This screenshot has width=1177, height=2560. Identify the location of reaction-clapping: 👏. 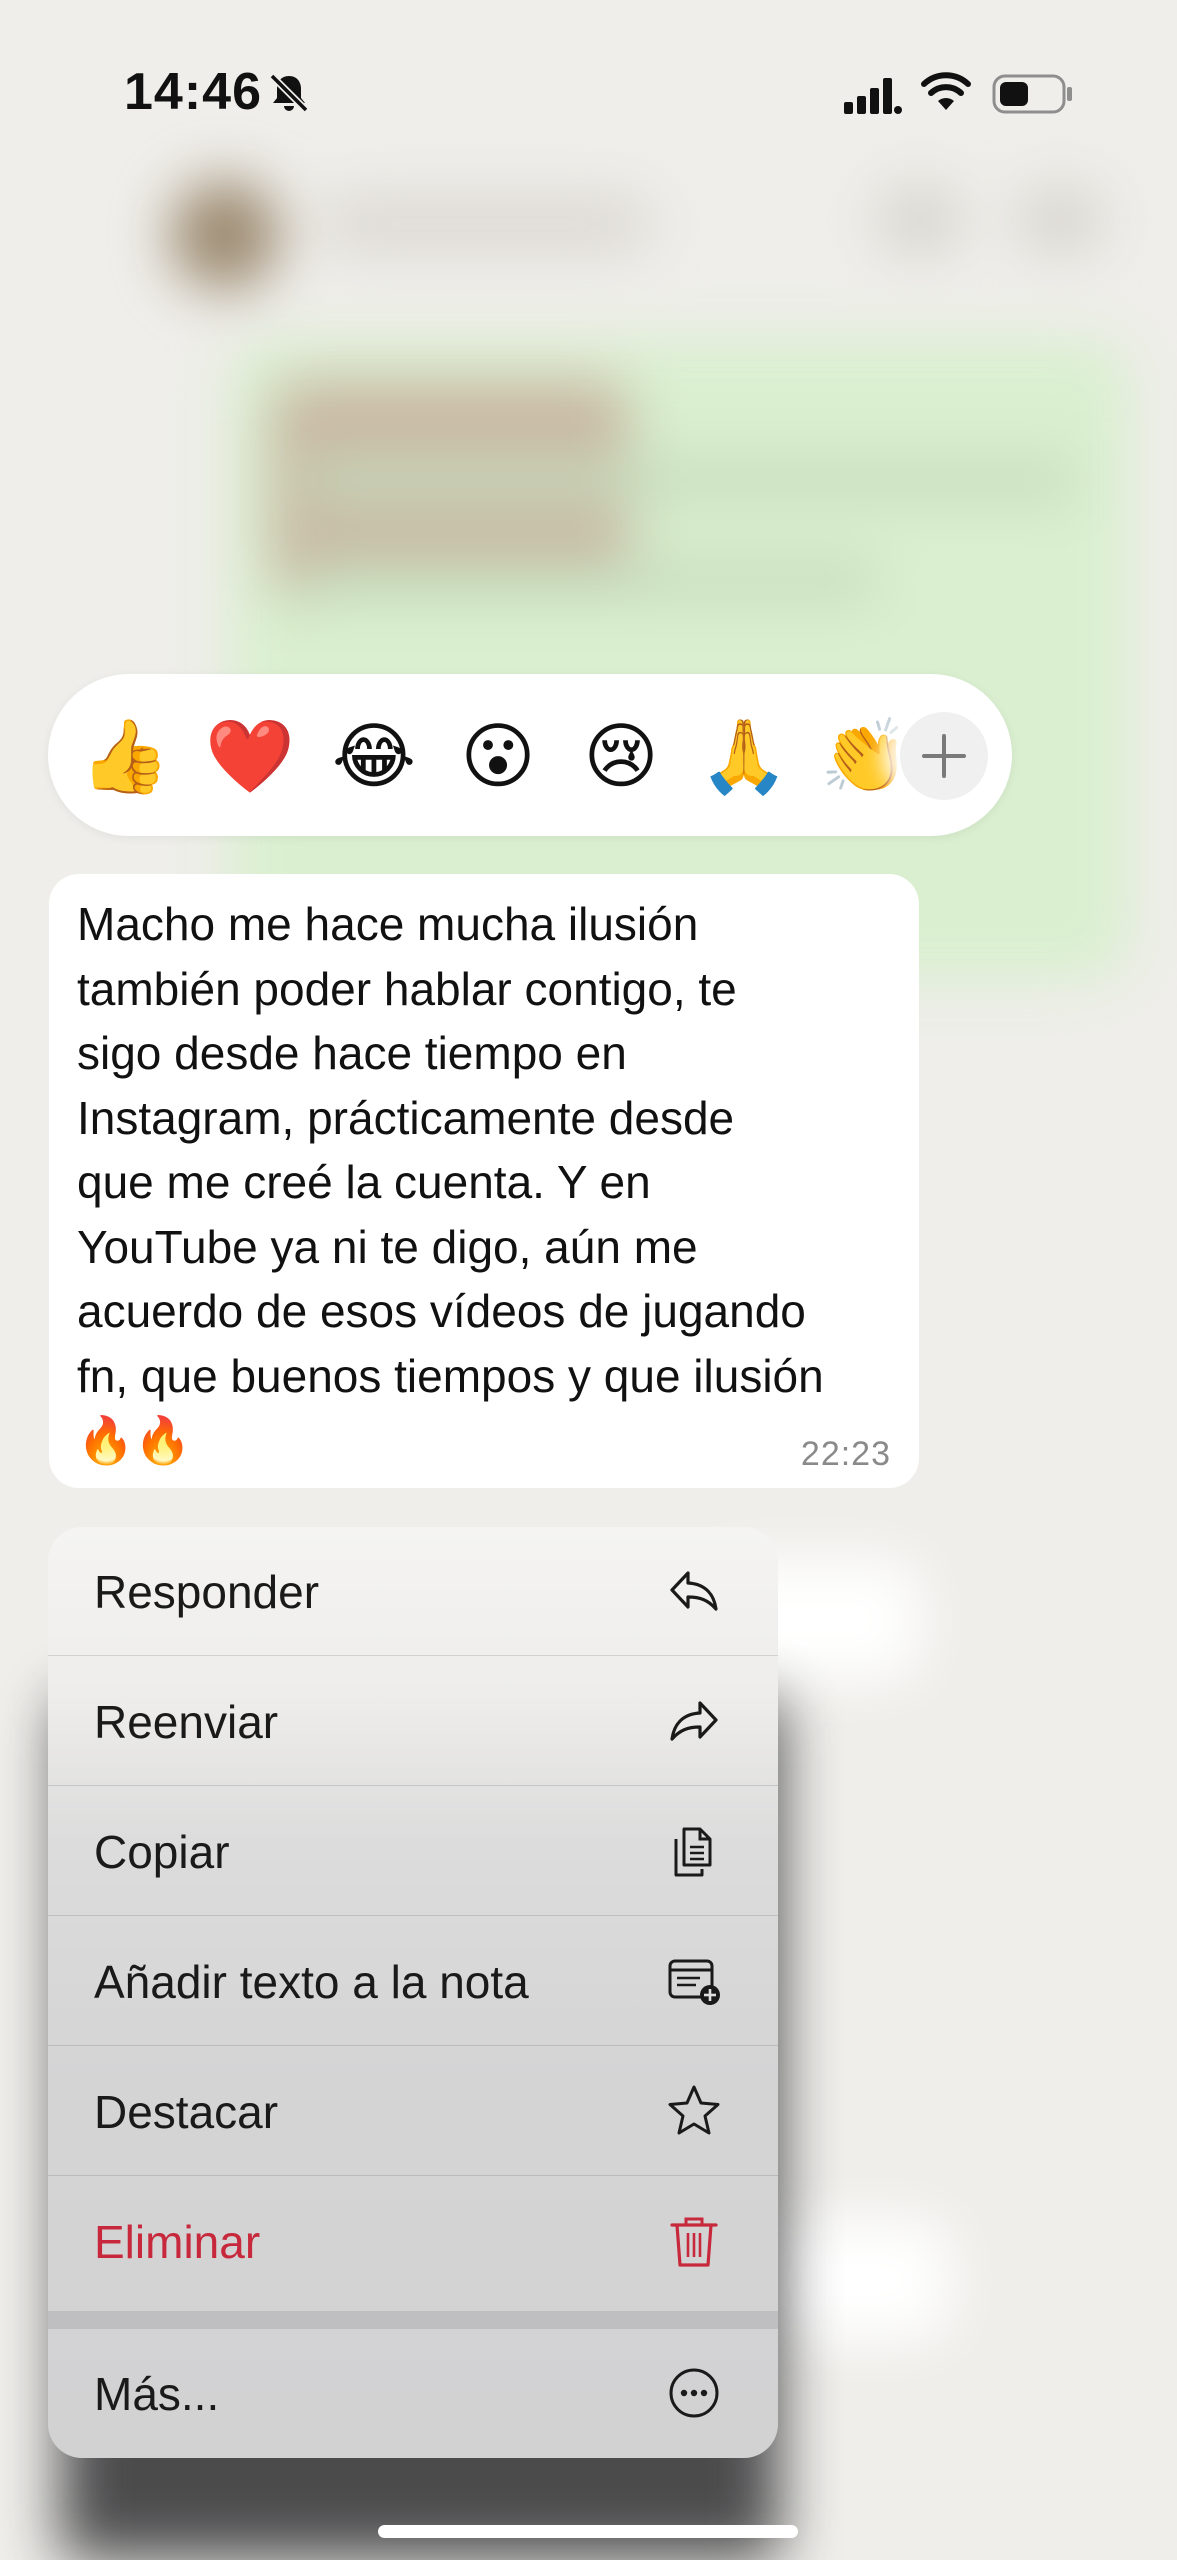
(865, 756).